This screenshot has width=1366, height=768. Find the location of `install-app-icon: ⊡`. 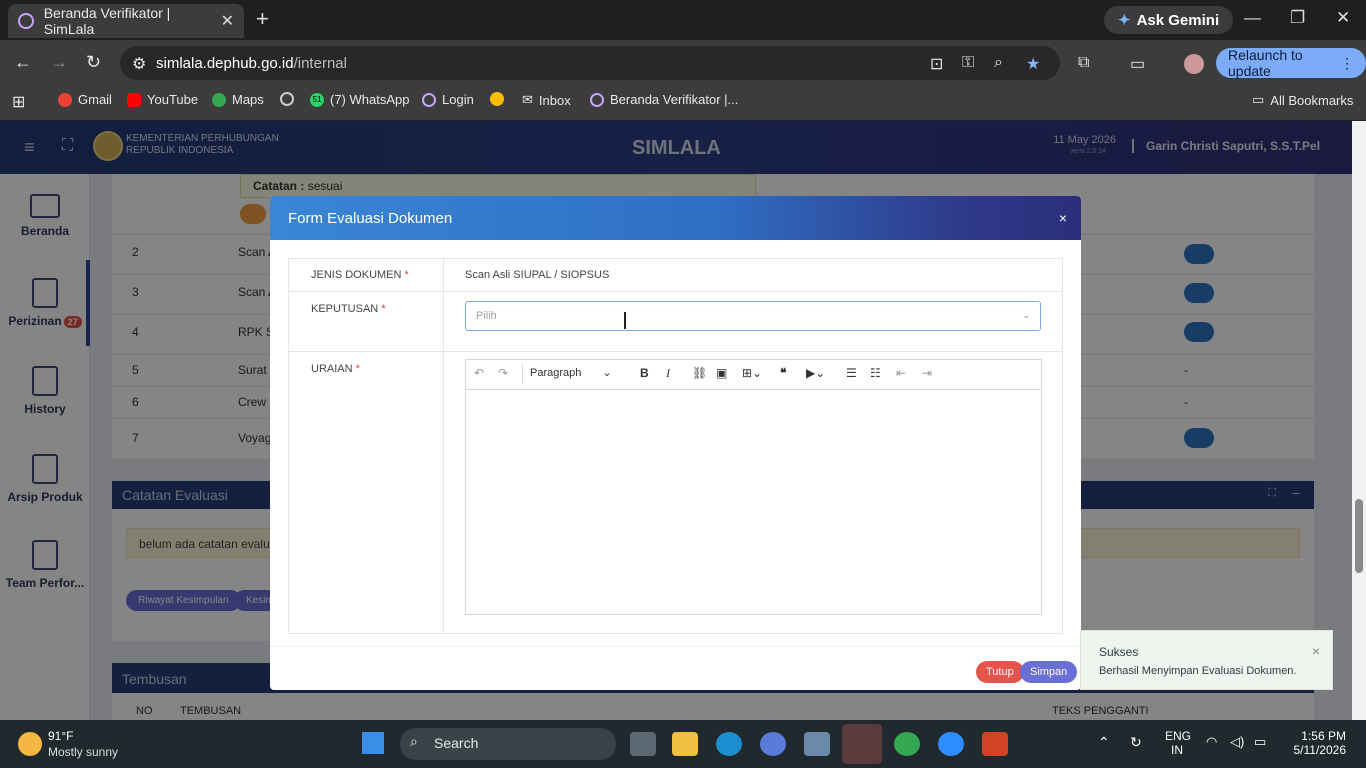

install-app-icon: ⊡ is located at coordinates (936, 64).